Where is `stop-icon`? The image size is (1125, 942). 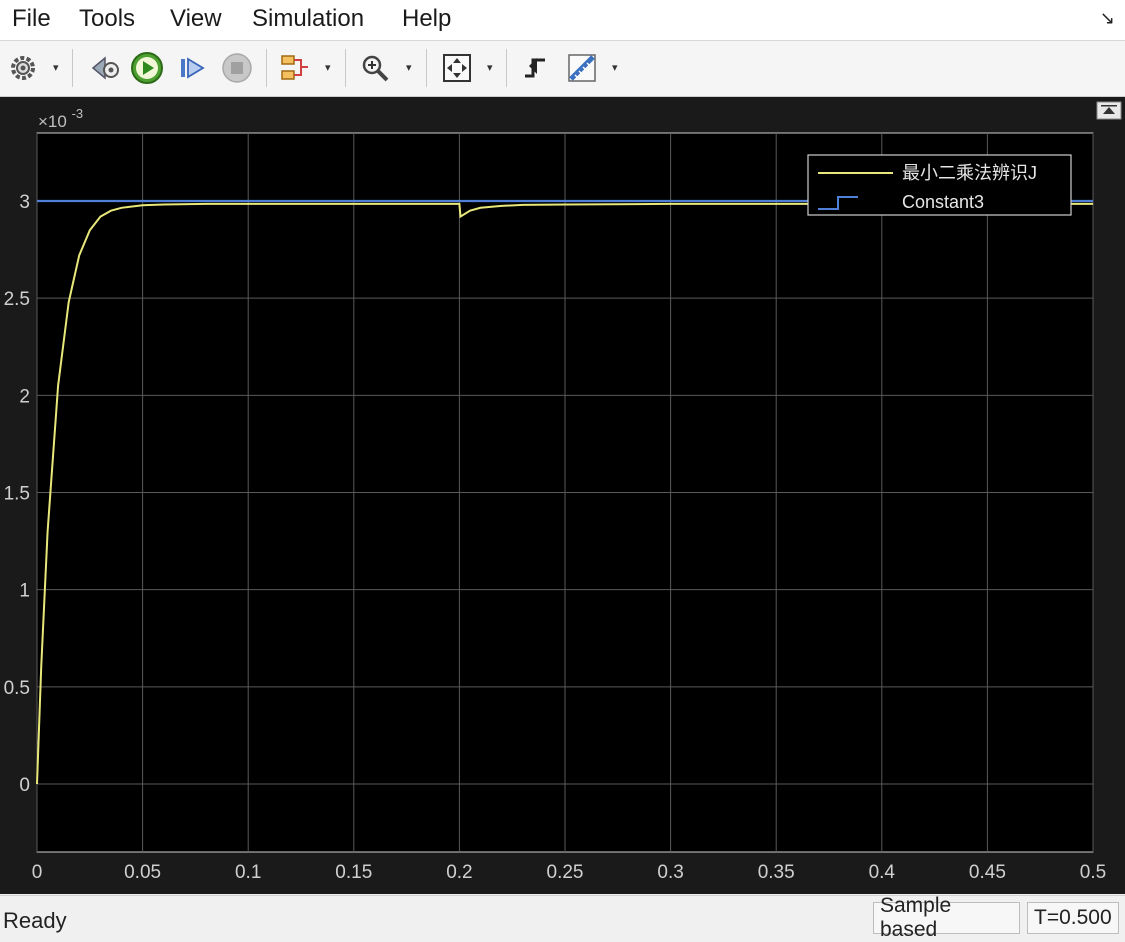
stop-icon is located at coordinates (237, 68).